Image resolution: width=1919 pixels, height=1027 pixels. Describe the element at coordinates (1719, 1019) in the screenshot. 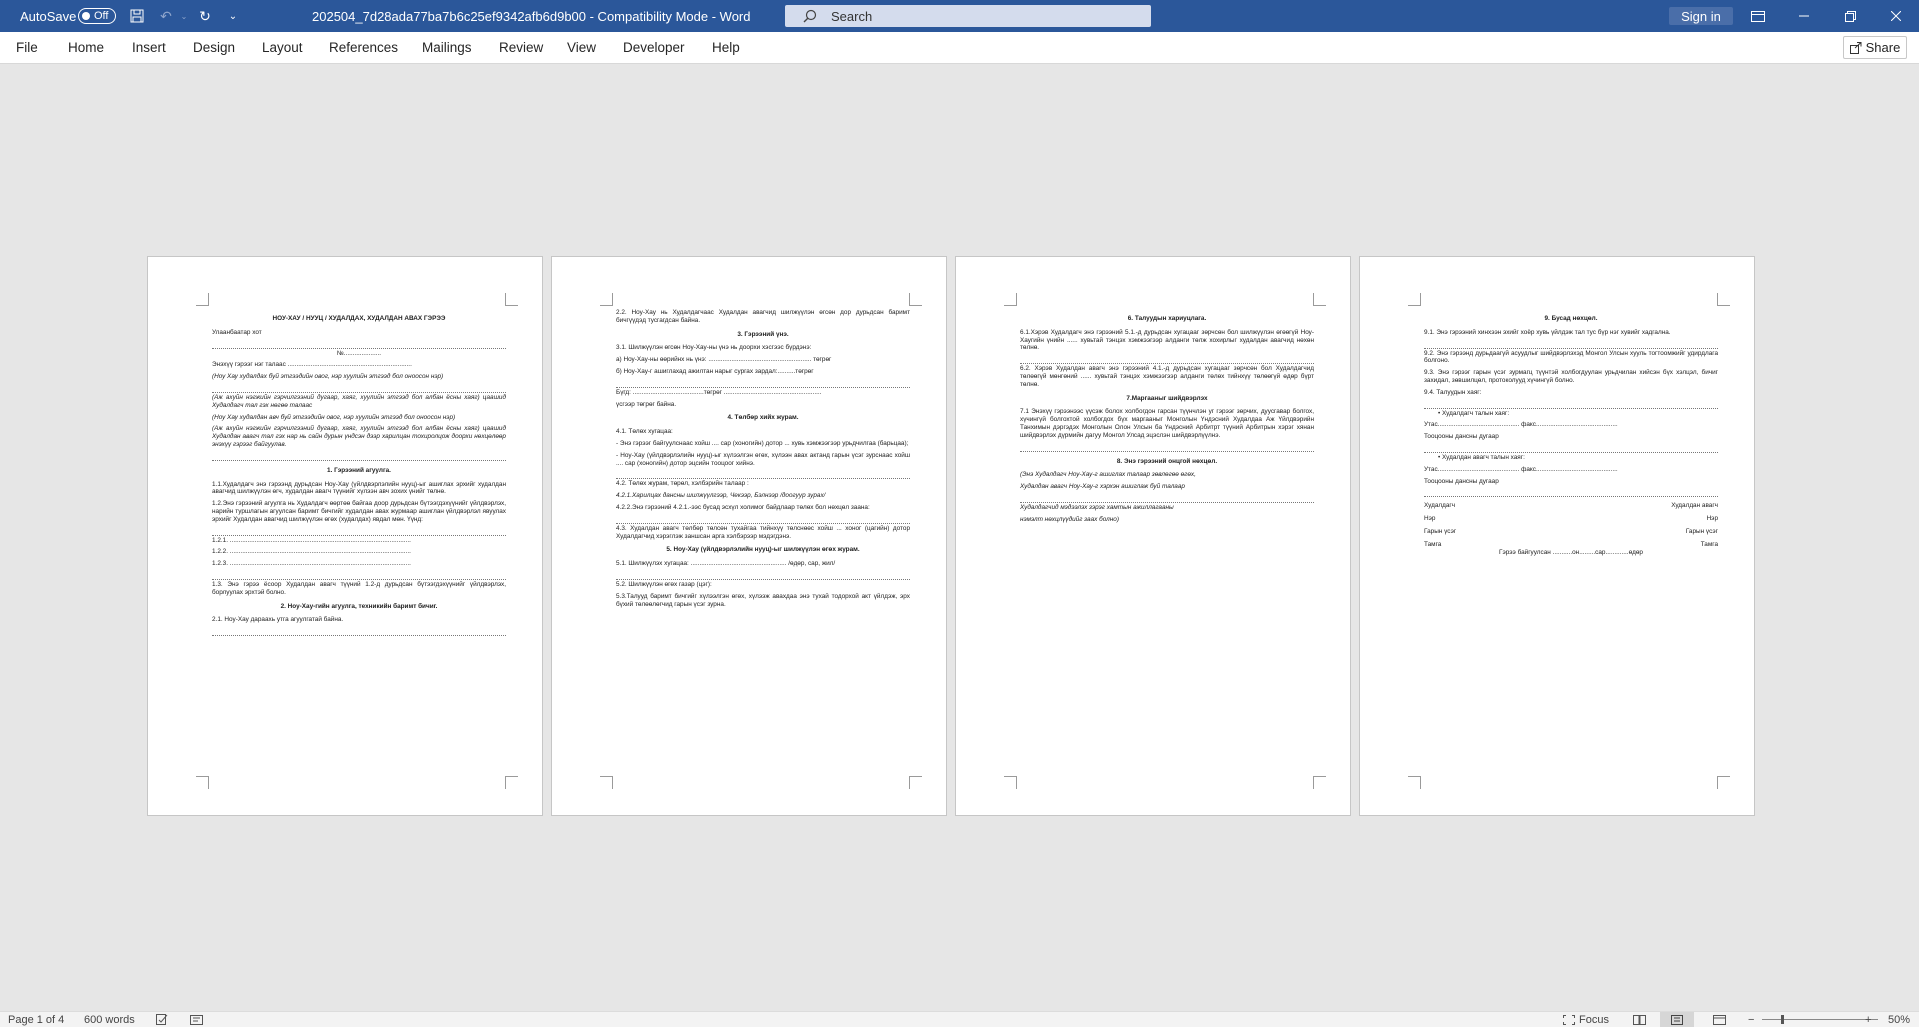

I see `web-layout-icon` at that location.